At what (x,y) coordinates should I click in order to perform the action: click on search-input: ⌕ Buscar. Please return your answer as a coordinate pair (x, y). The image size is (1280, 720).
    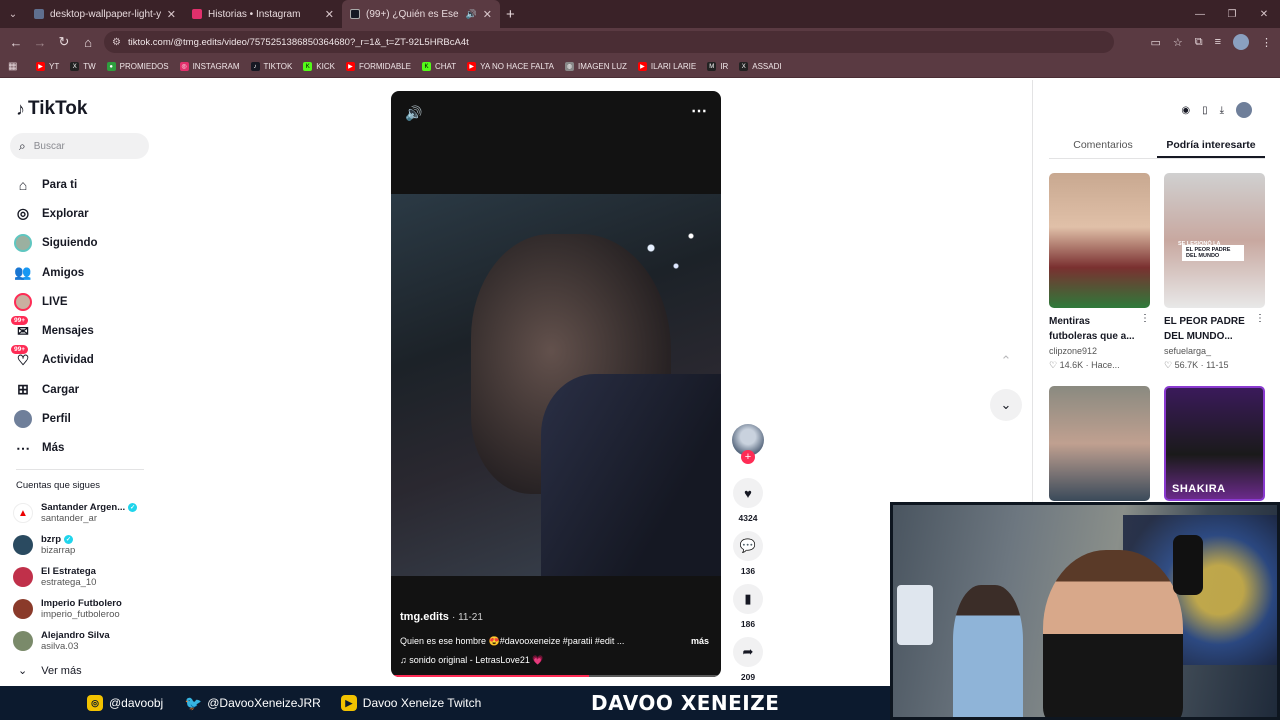
    Looking at the image, I should click on (79, 146).